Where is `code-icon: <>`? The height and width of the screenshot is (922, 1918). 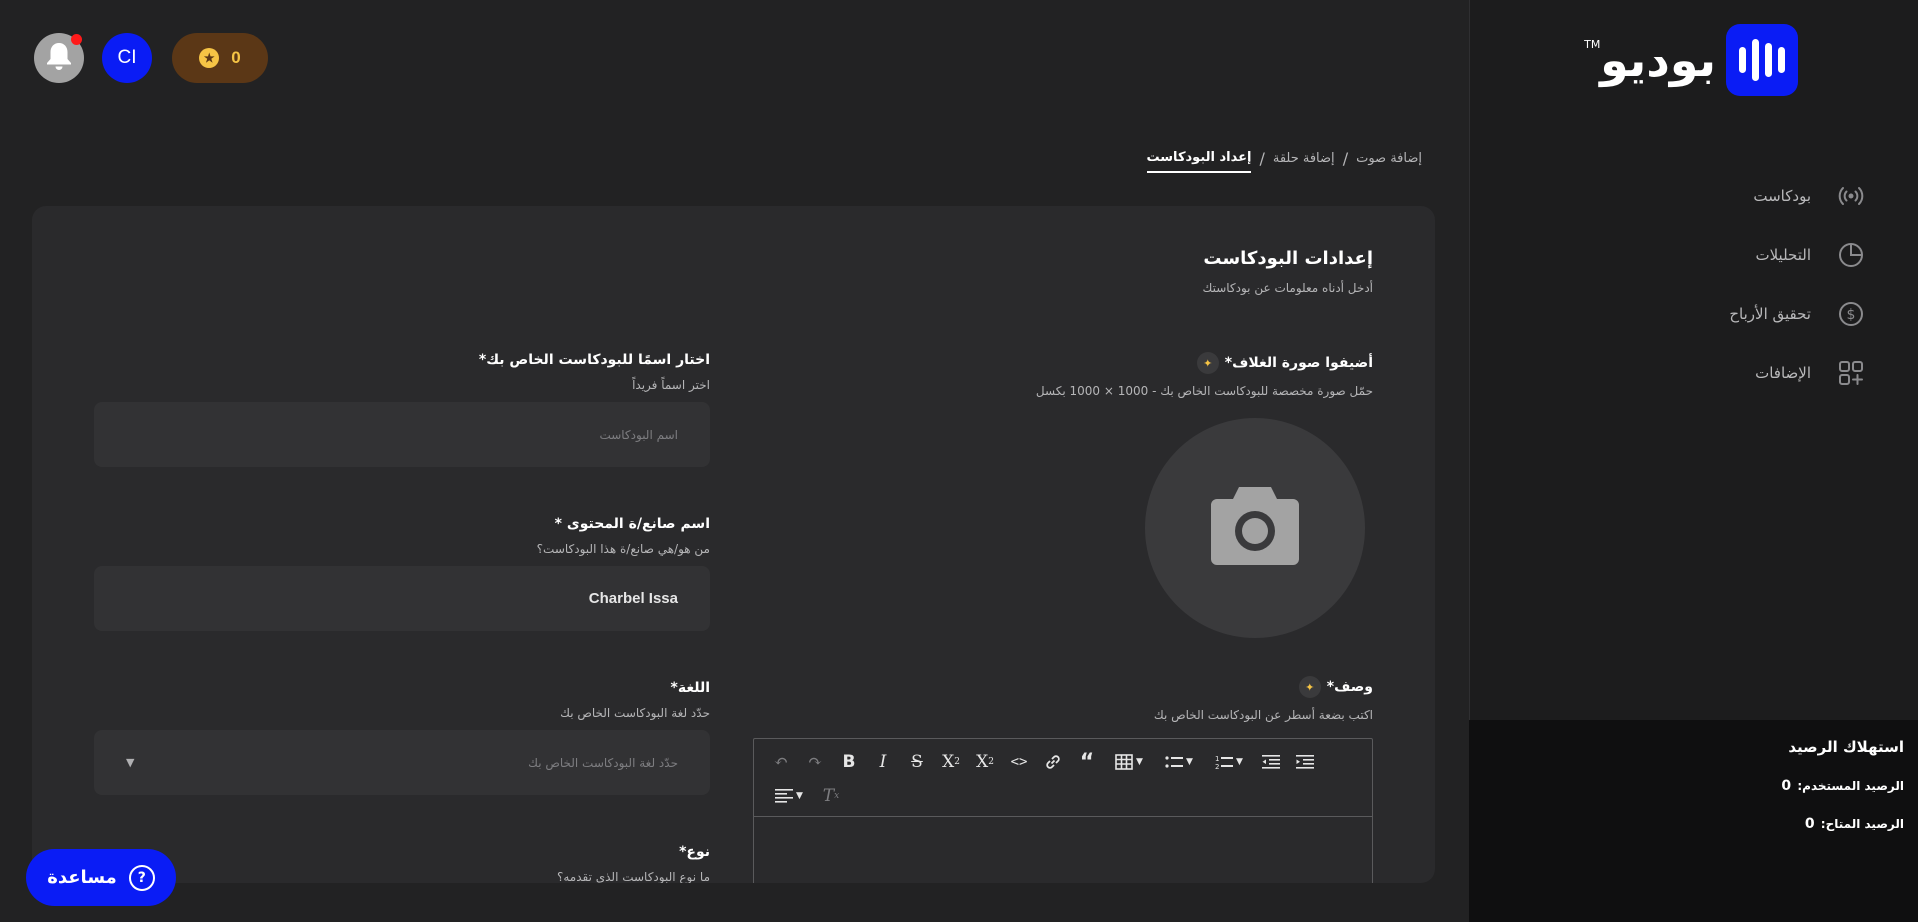
code-icon: <> is located at coordinates (1019, 762).